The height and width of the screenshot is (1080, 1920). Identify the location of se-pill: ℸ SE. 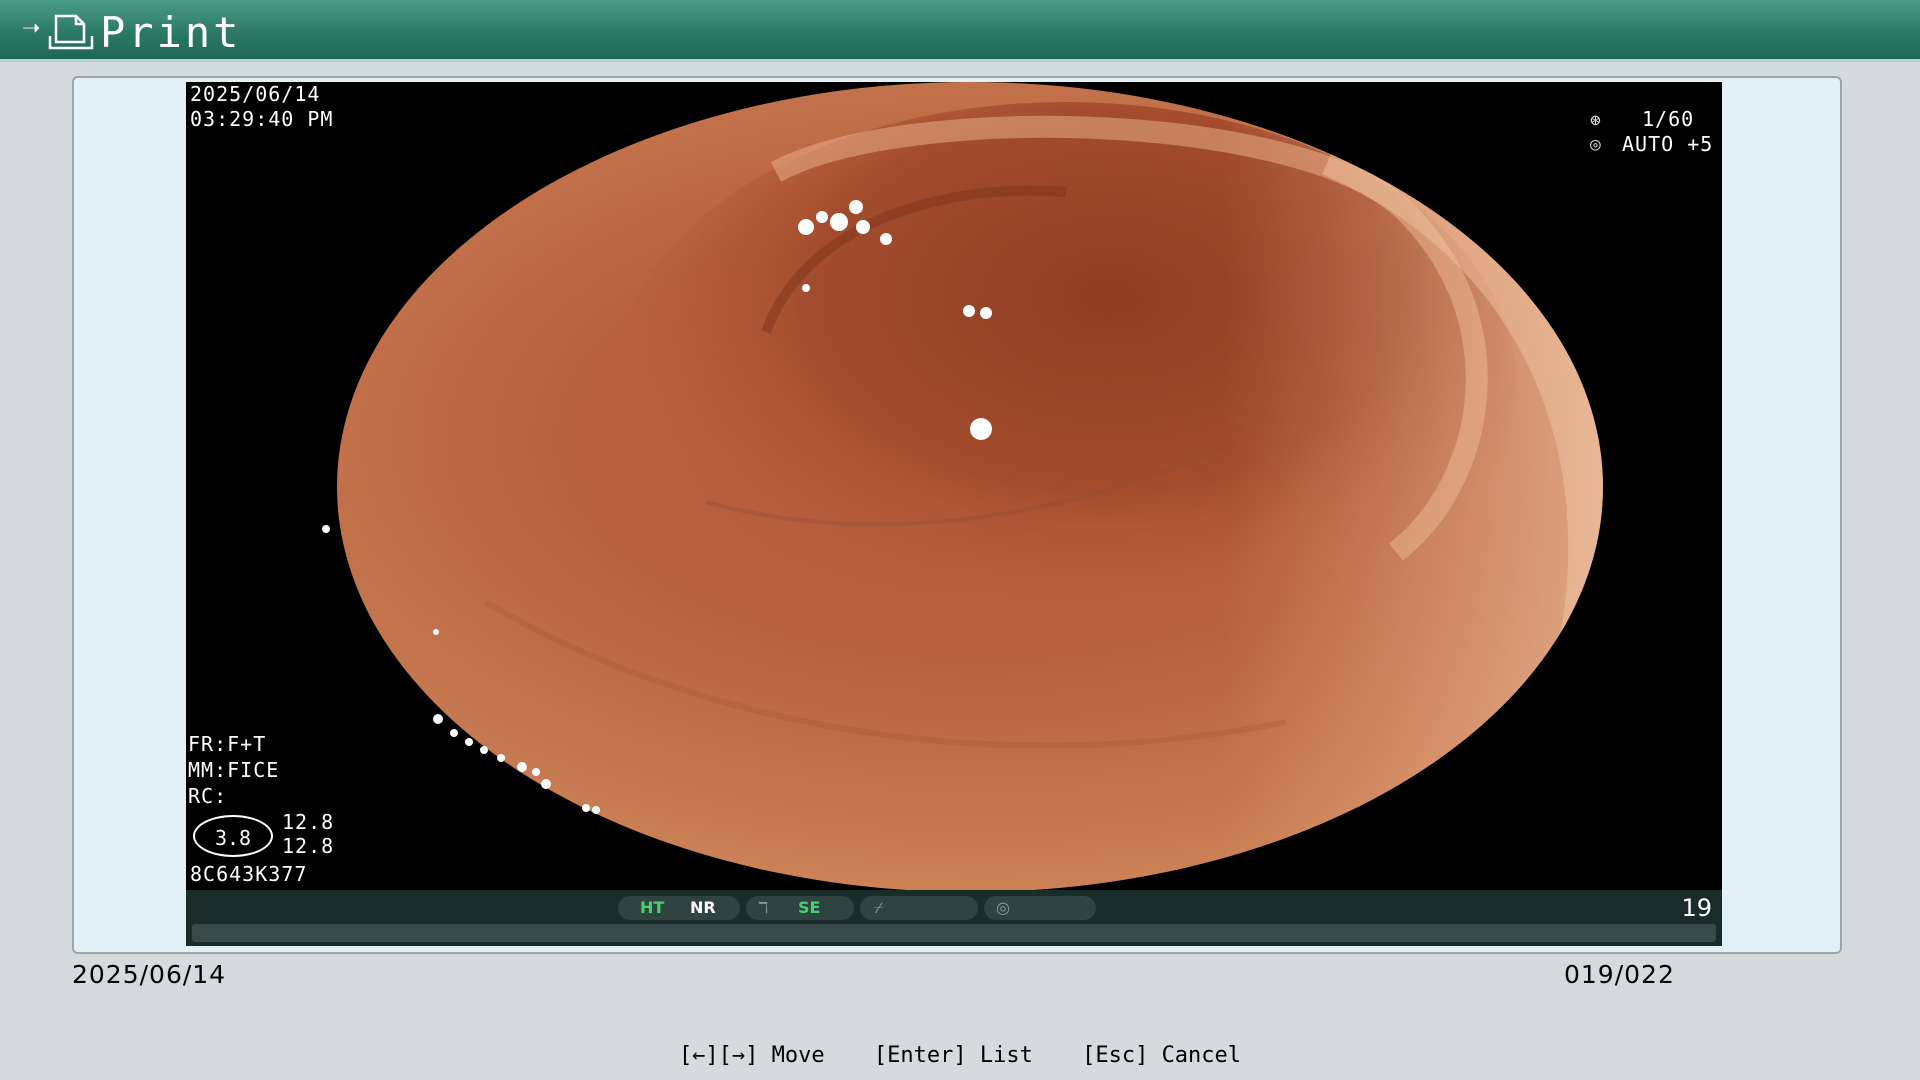
(800, 908).